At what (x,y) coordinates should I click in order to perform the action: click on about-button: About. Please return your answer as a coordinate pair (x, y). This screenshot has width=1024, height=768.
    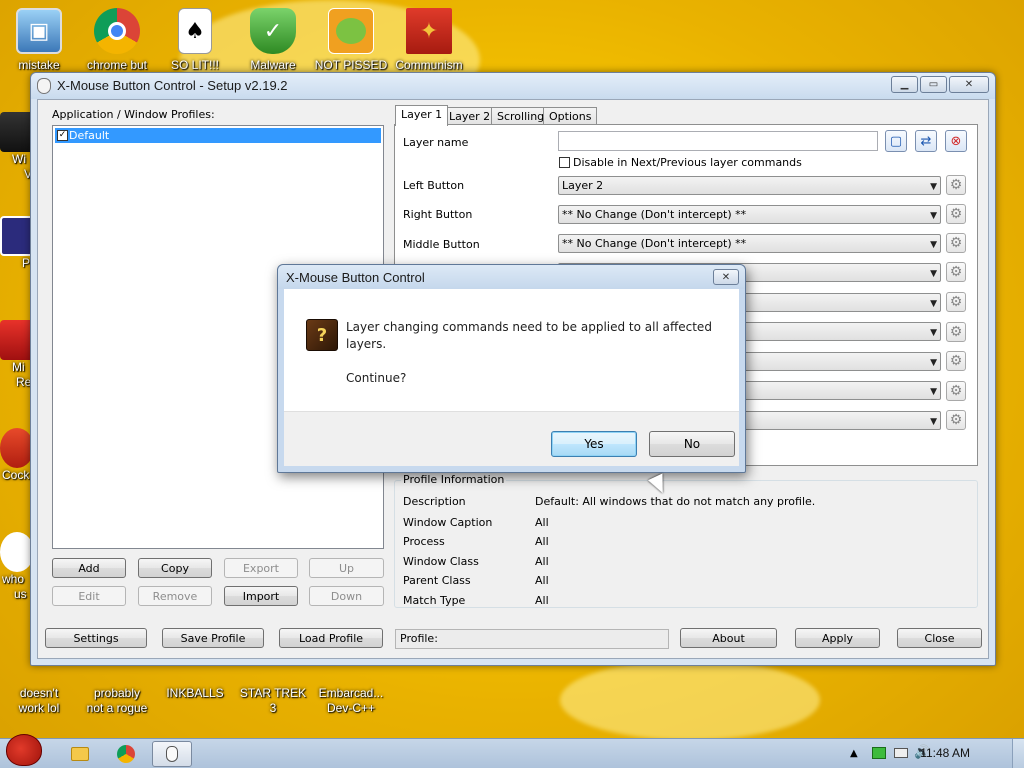
    Looking at the image, I should click on (728, 638).